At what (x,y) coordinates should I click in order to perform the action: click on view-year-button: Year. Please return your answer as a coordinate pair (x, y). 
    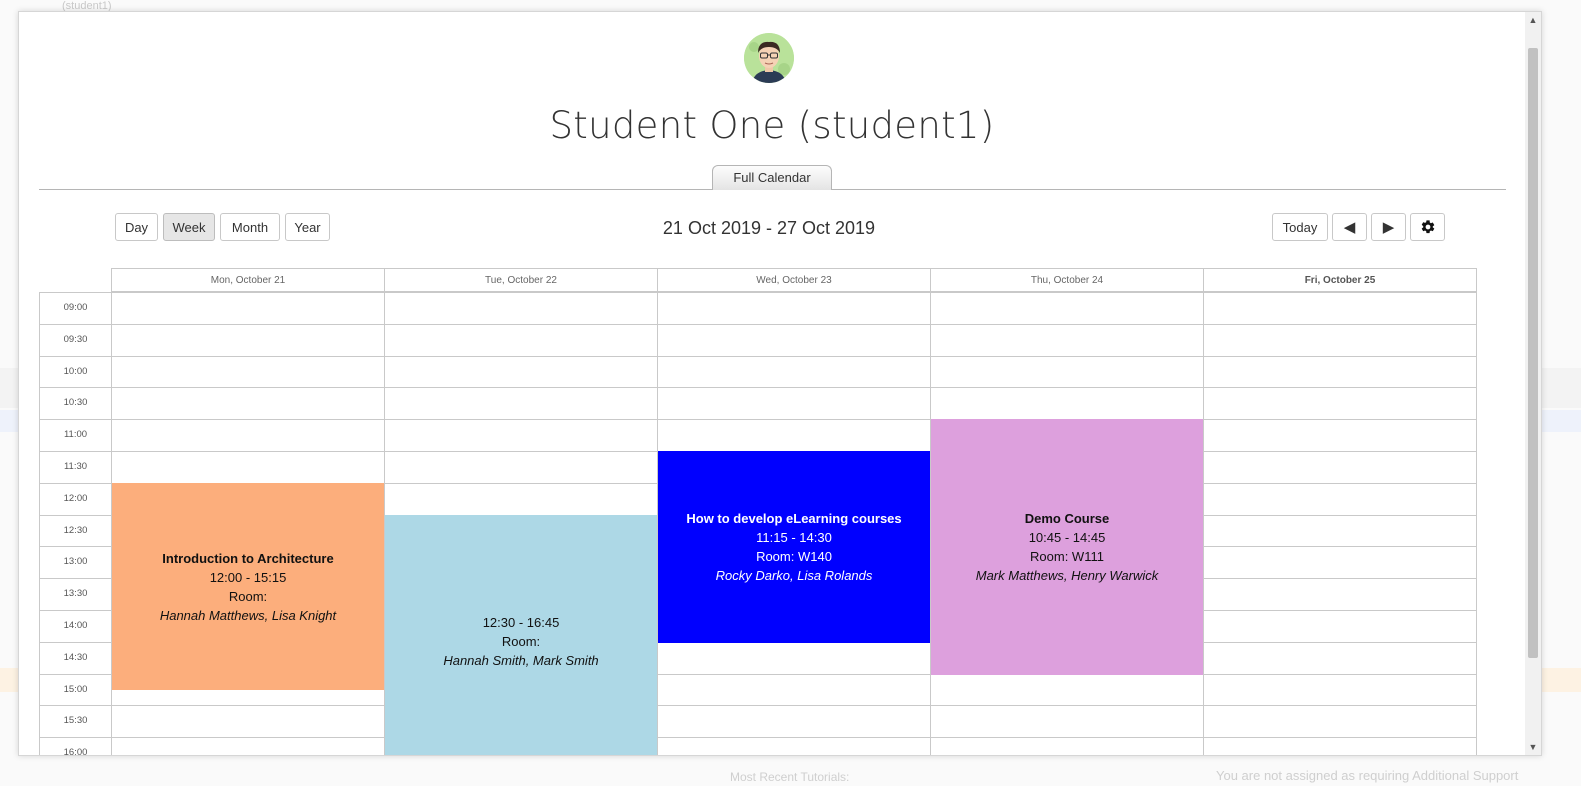
    Looking at the image, I should click on (307, 227).